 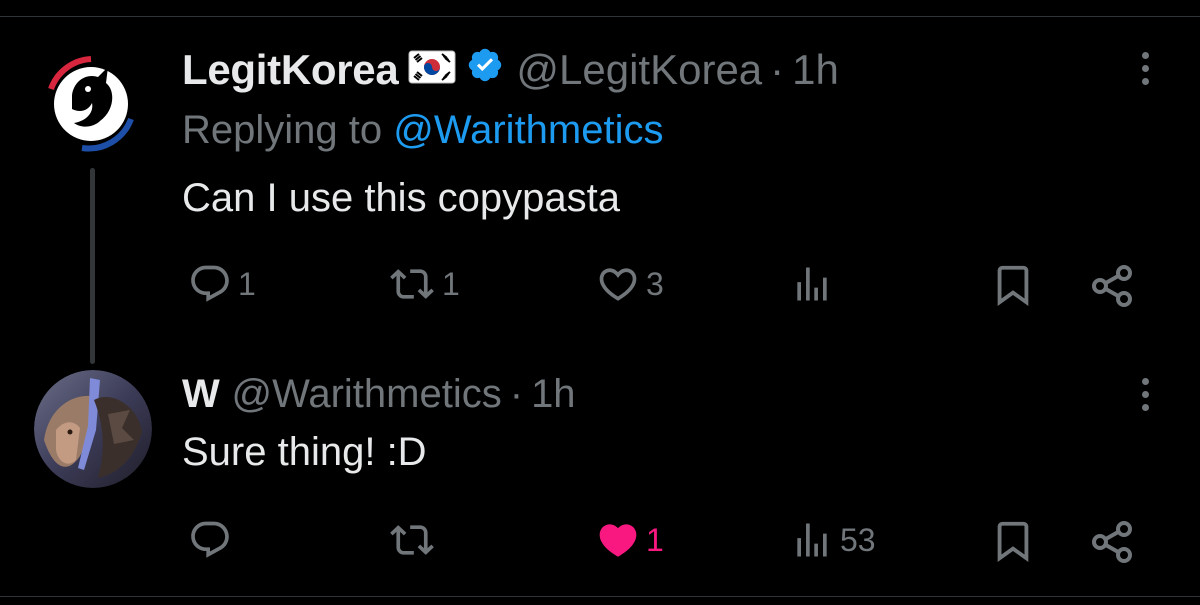 I want to click on tweet-header: LegitKorea @LegitKorea · 1h, so click(x=510, y=70).